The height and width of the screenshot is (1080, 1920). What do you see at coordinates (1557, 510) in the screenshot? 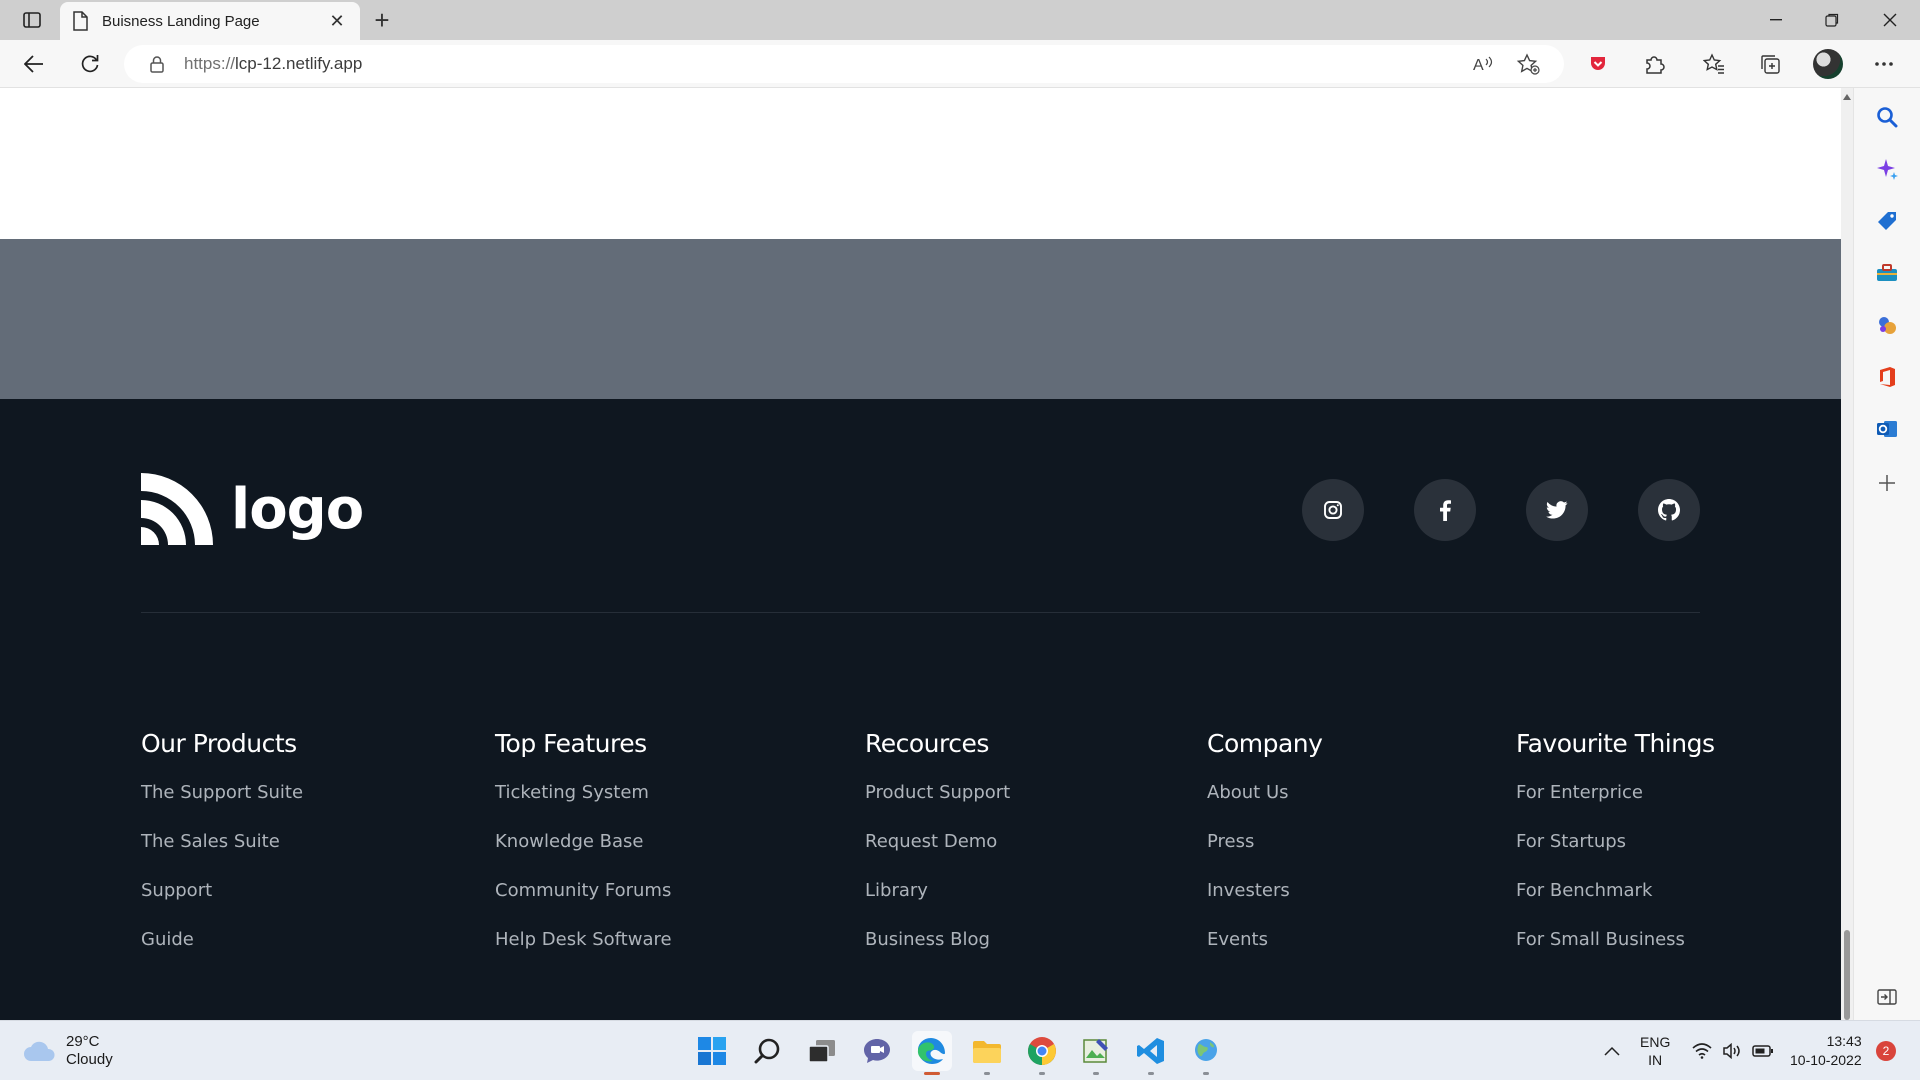
I see `twitter-button` at bounding box center [1557, 510].